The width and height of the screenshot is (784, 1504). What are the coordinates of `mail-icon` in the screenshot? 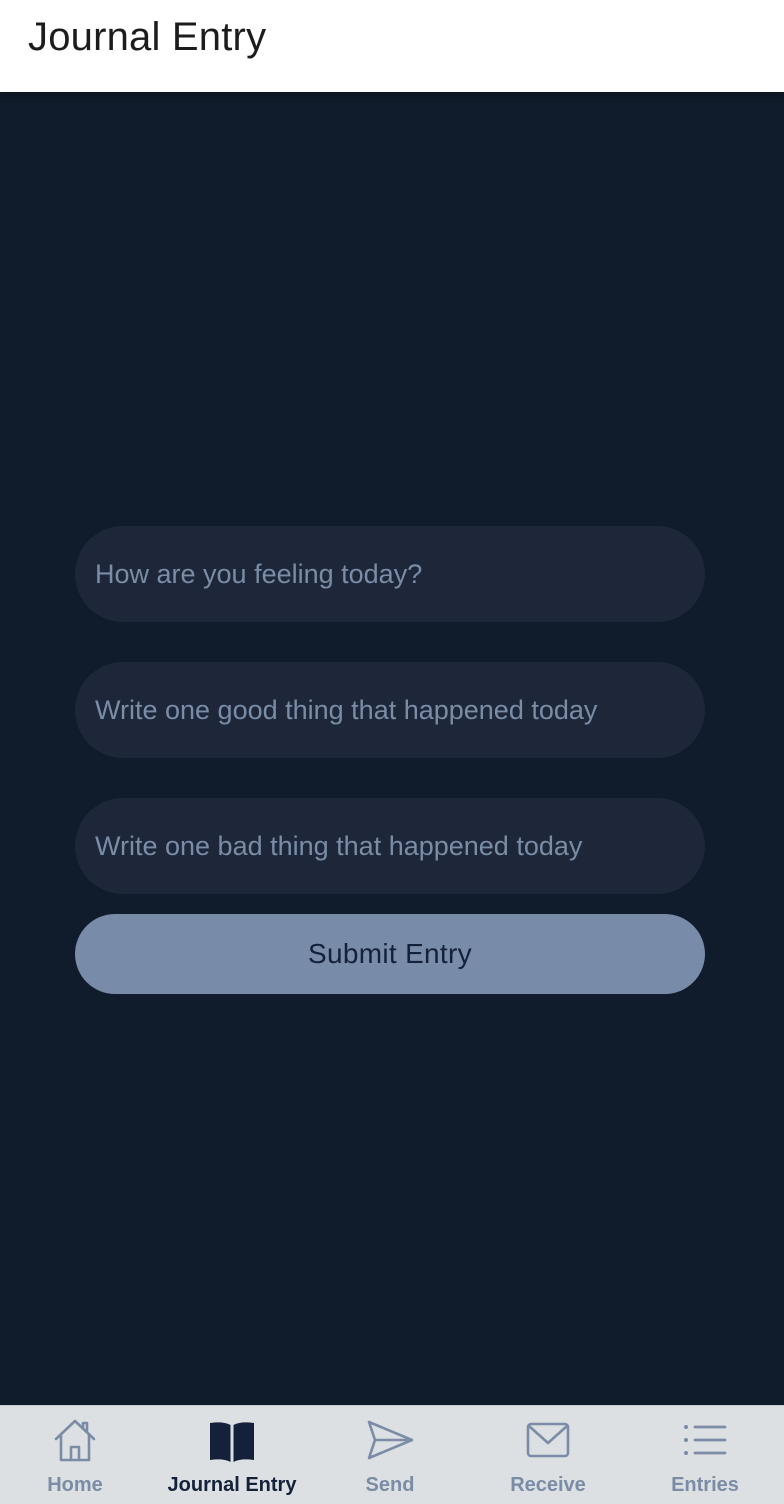 It's located at (548, 1440).